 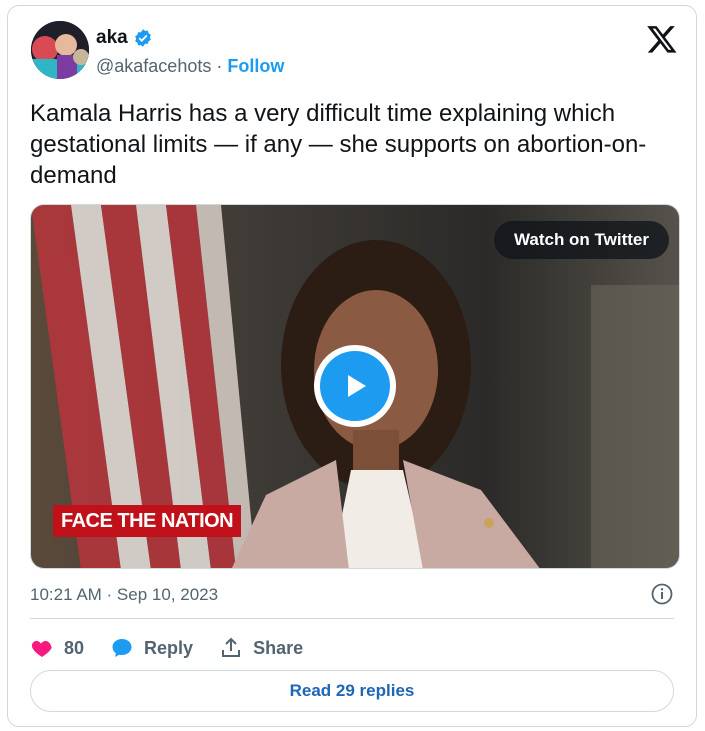 What do you see at coordinates (662, 39) in the screenshot?
I see `x-logo-icon` at bounding box center [662, 39].